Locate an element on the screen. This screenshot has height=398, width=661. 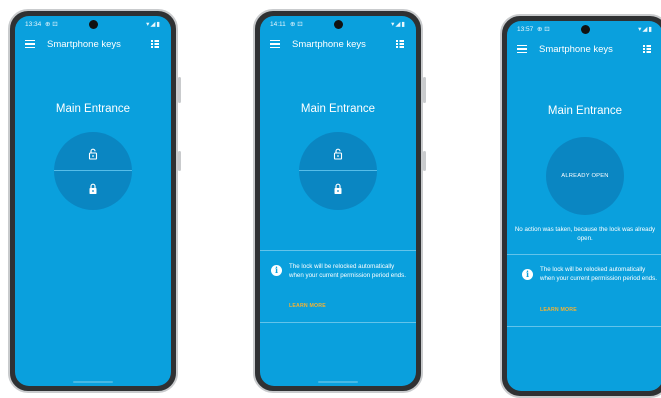
status-bar: 13:57 ⊕ ⊡ ▾◢▮ is located at coordinates (584, 30).